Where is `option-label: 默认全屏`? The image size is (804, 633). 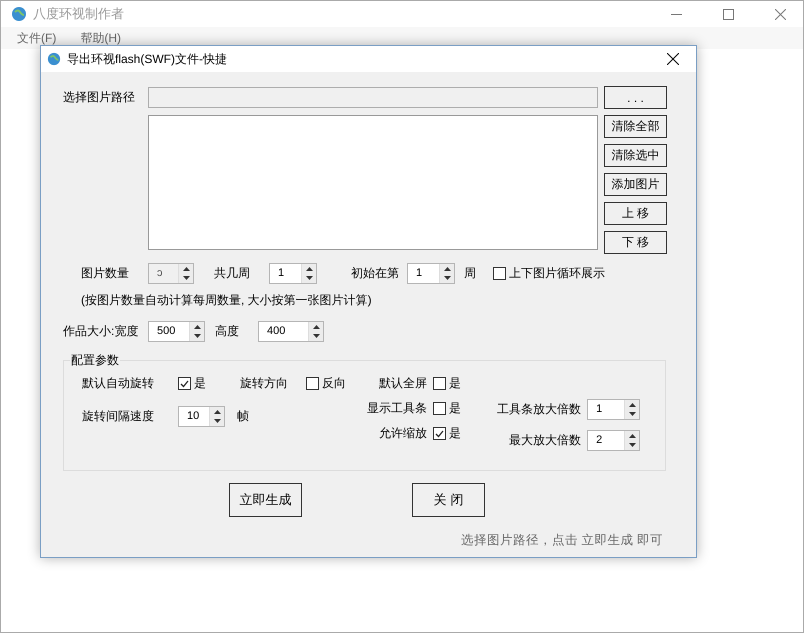 option-label: 默认全屏 is located at coordinates (402, 383).